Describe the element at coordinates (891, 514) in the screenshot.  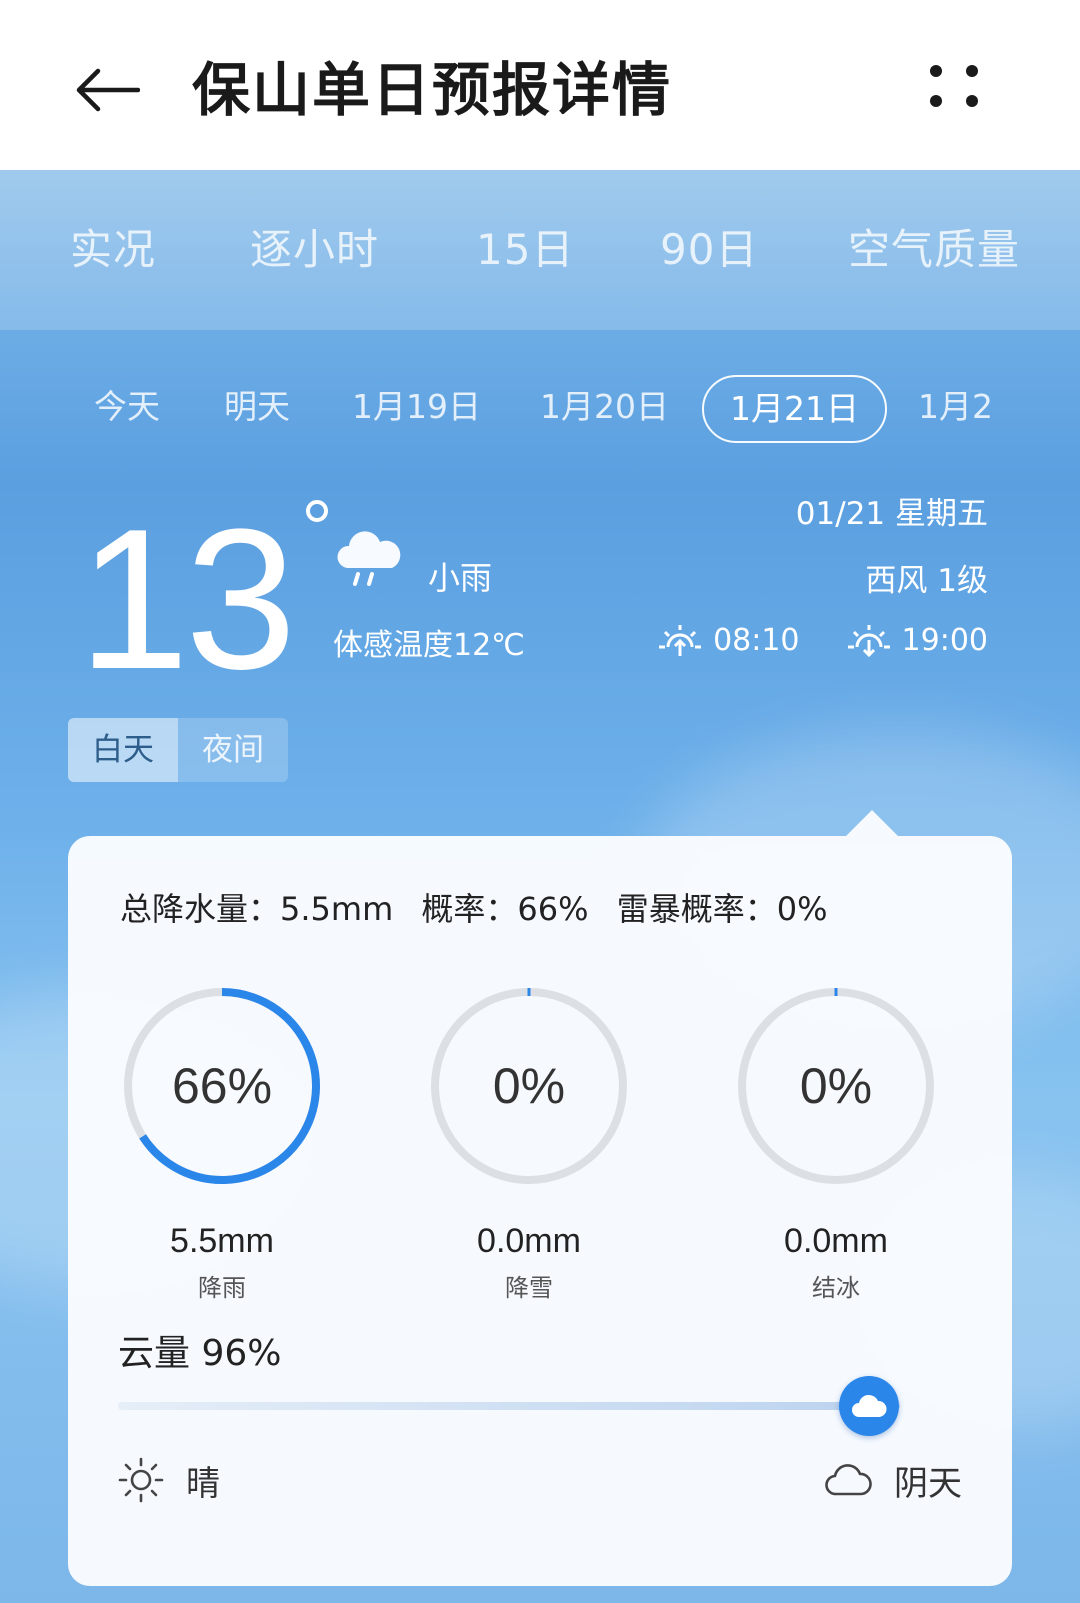
I see `date-weekday: 01/21 星期五` at that location.